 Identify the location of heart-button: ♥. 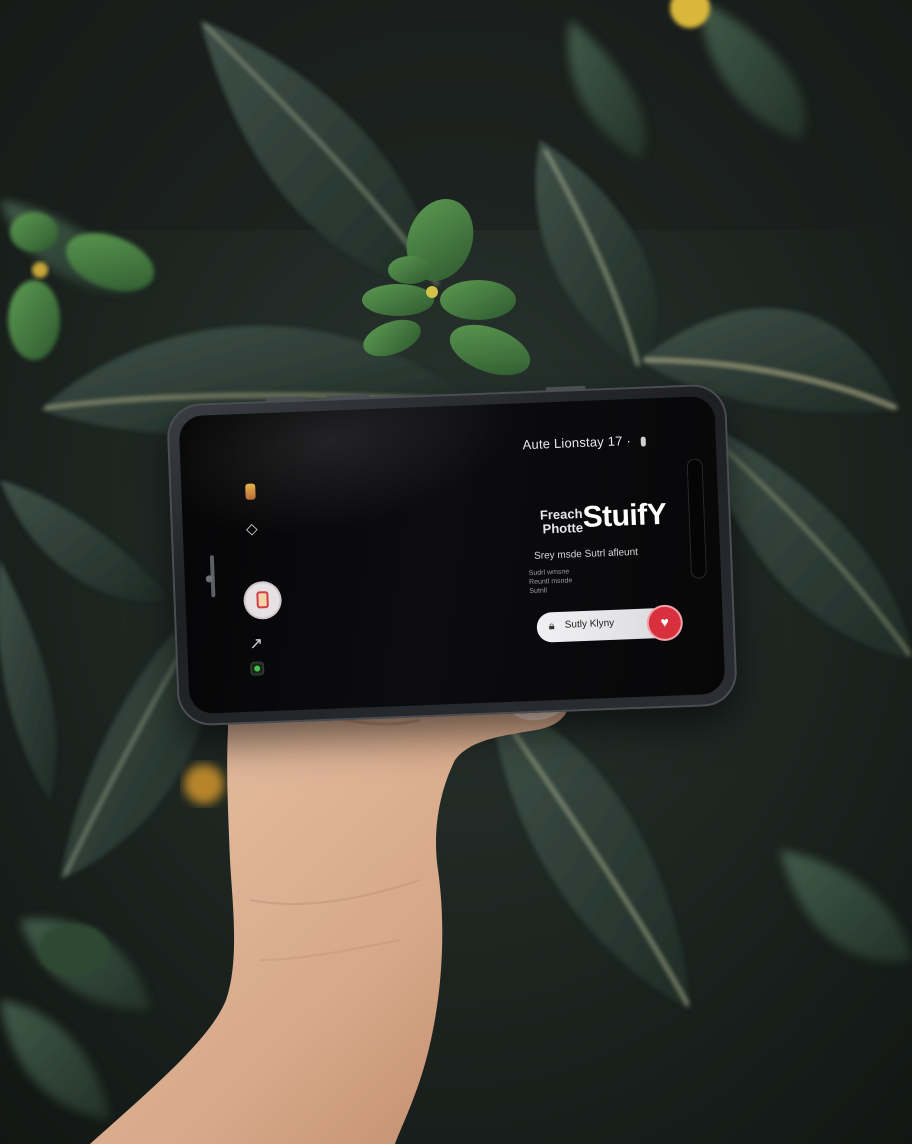
(665, 623).